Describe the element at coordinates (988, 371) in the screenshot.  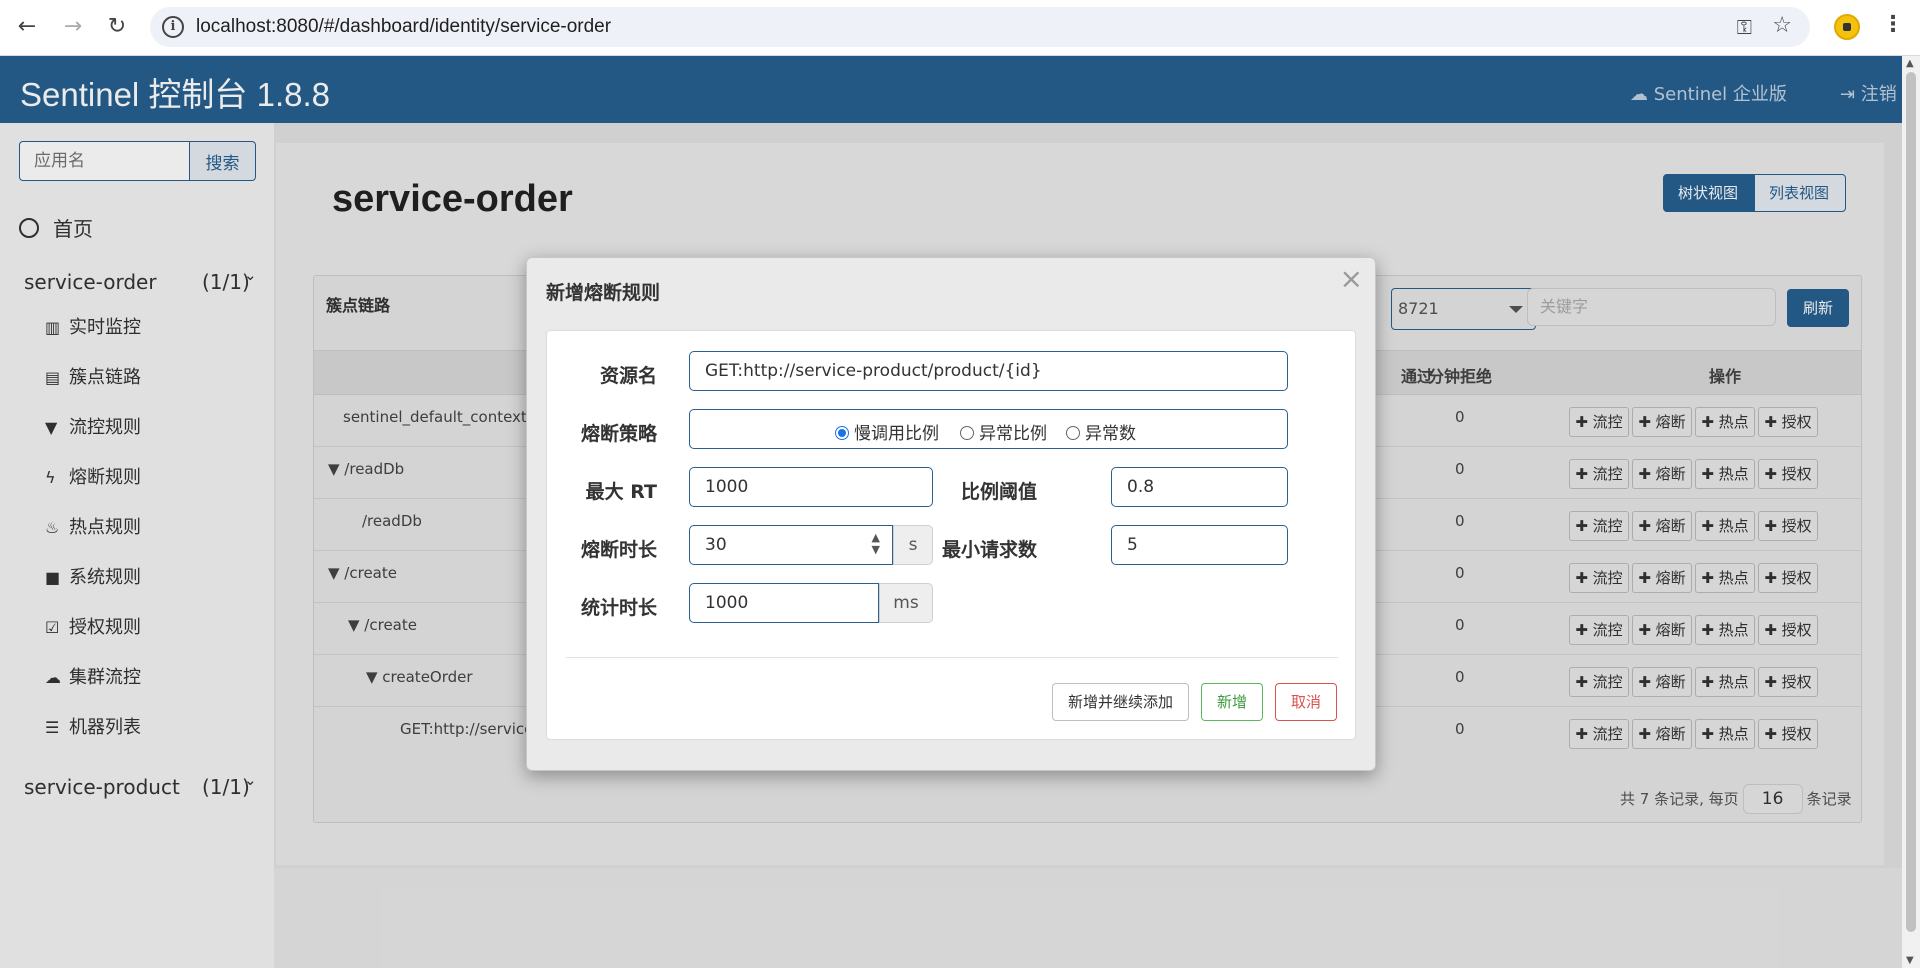
I see `resource-input: GET:http://service-product/product/{id}` at that location.